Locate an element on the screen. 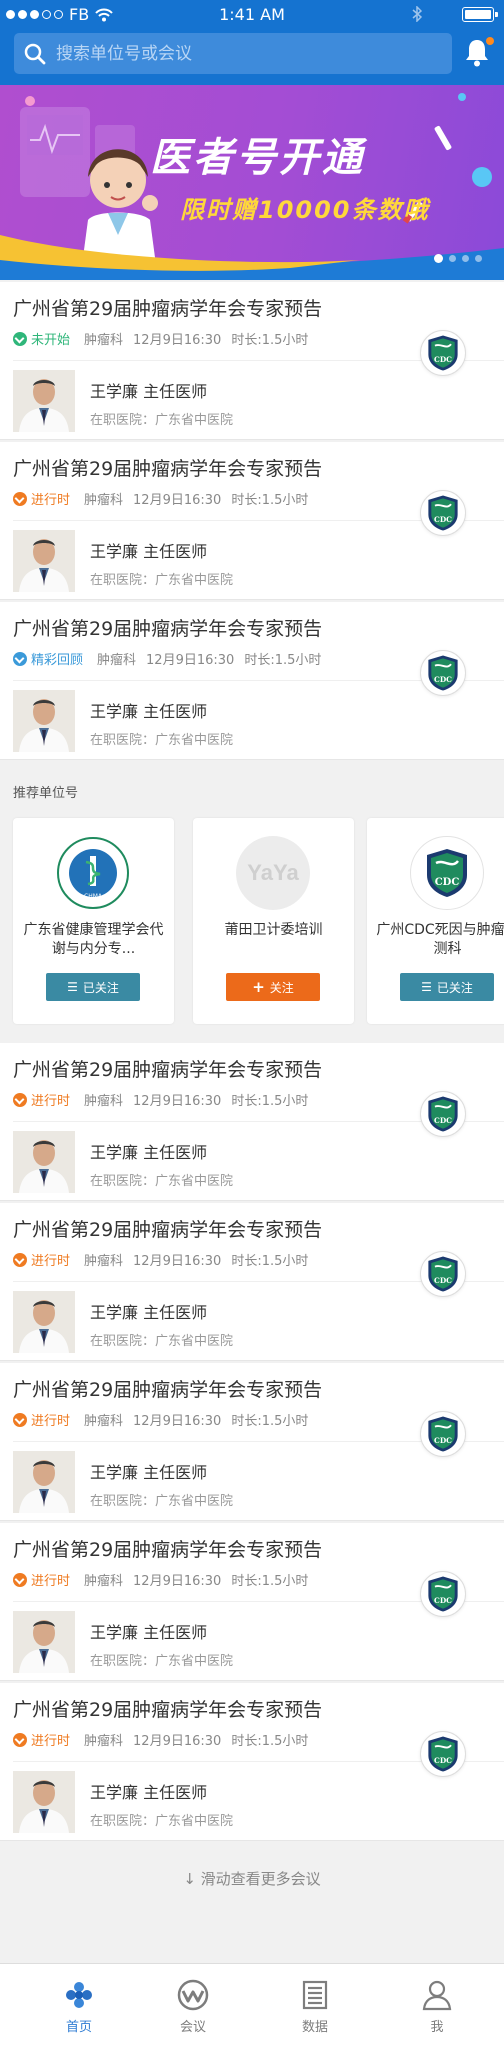  notification-button is located at coordinates (479, 53).